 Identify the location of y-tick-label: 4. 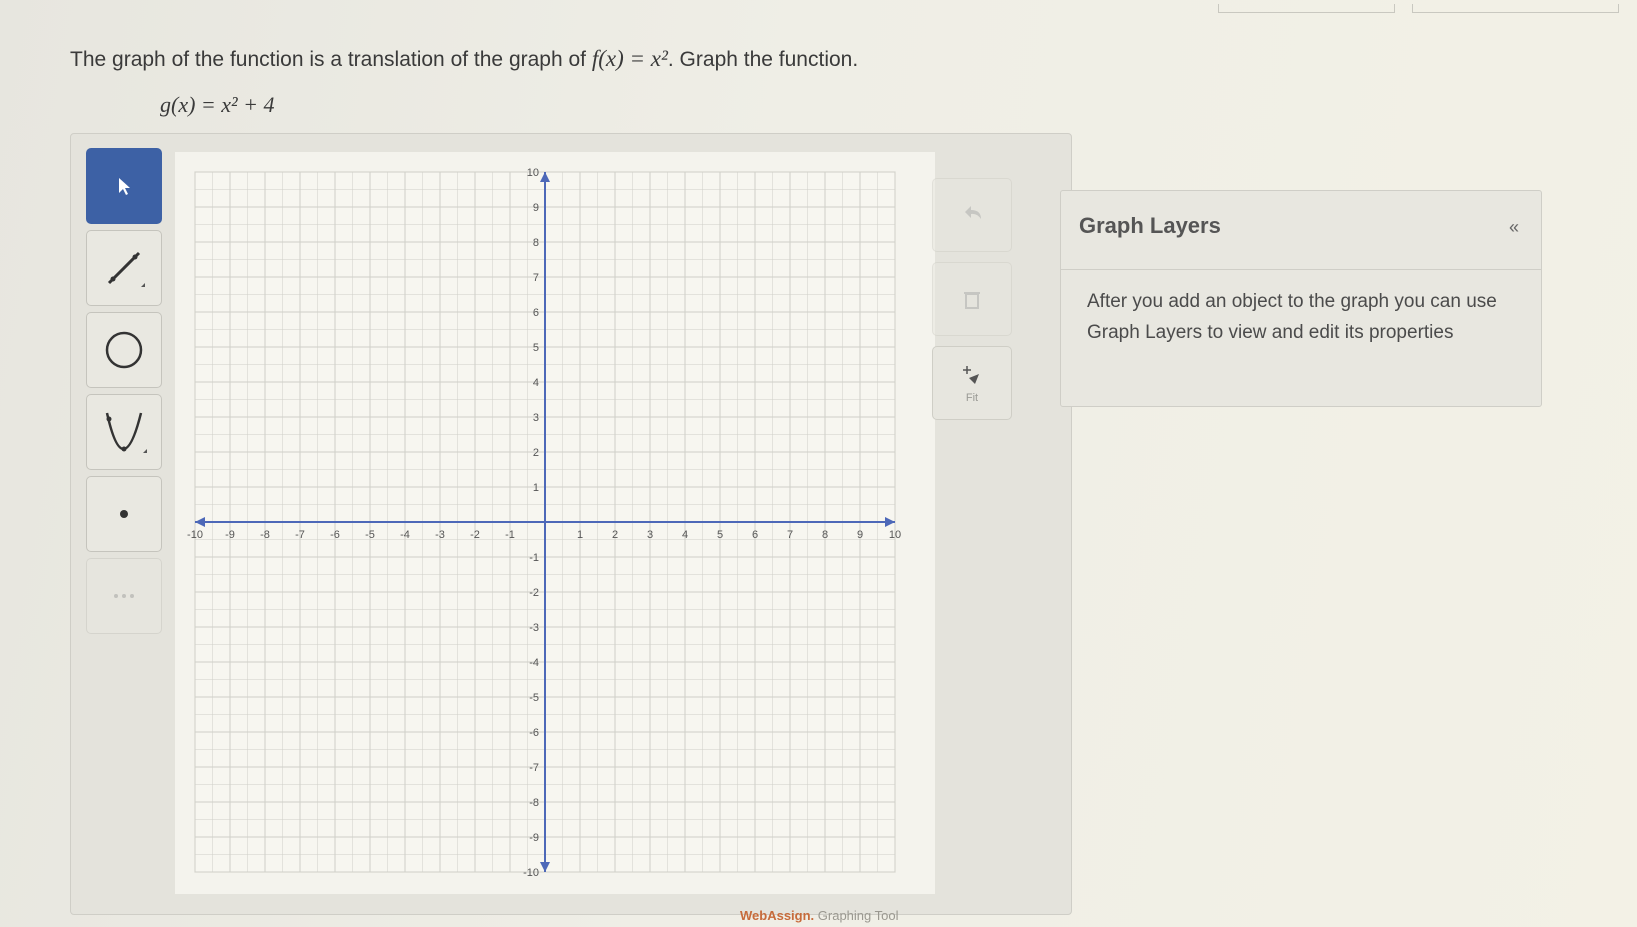
(536, 383).